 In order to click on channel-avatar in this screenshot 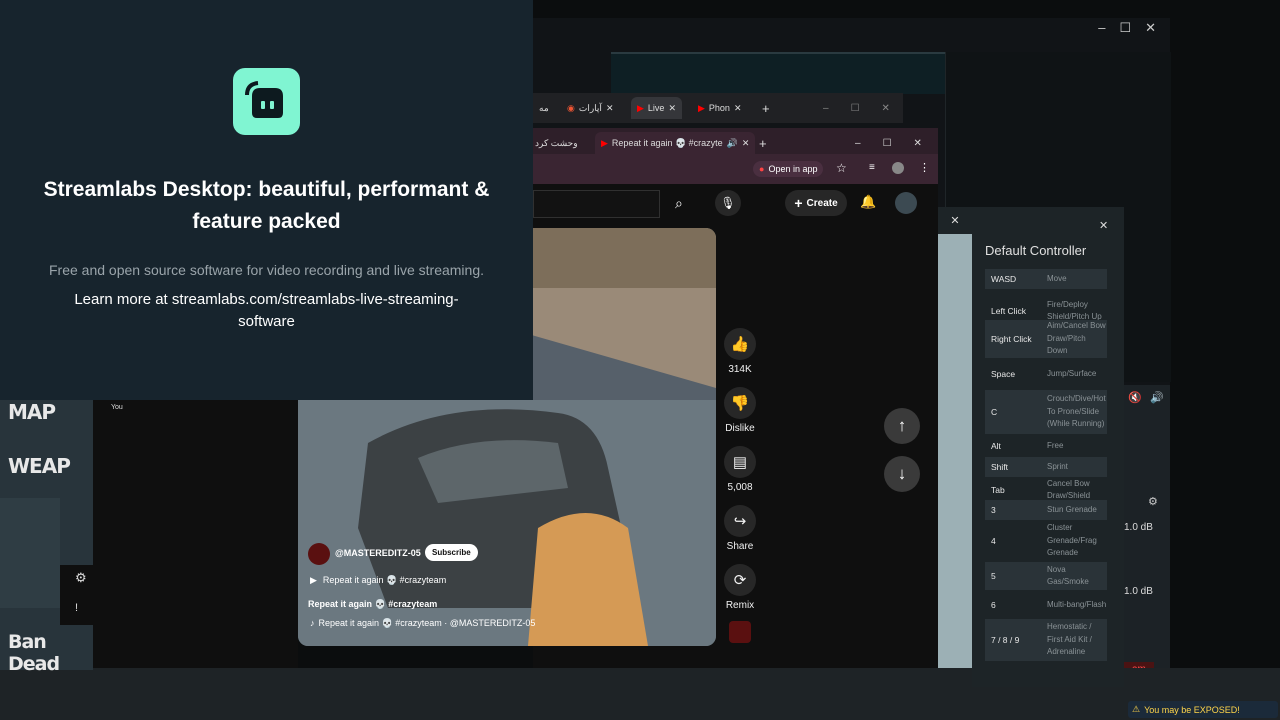, I will do `click(319, 554)`.